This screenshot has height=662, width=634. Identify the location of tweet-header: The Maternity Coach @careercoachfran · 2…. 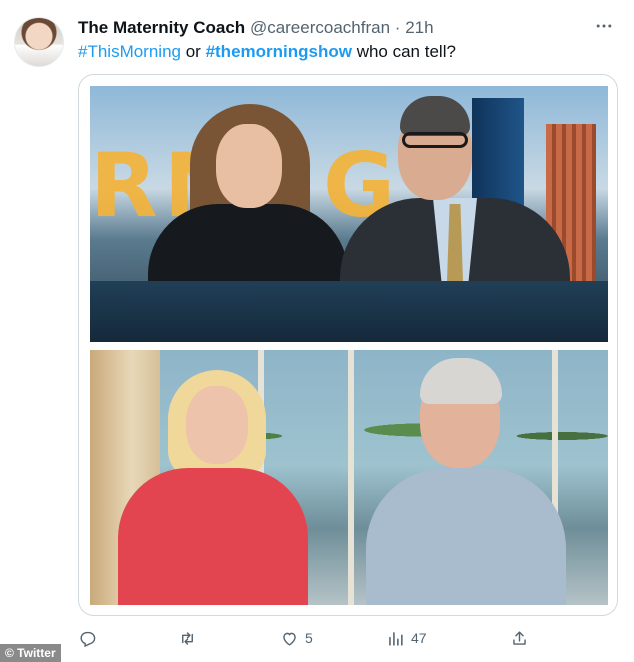
(256, 28).